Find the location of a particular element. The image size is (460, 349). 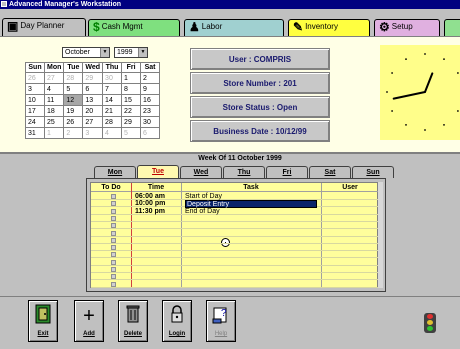

tab-day-planner: ▣ Day Planner is located at coordinates (44, 27).